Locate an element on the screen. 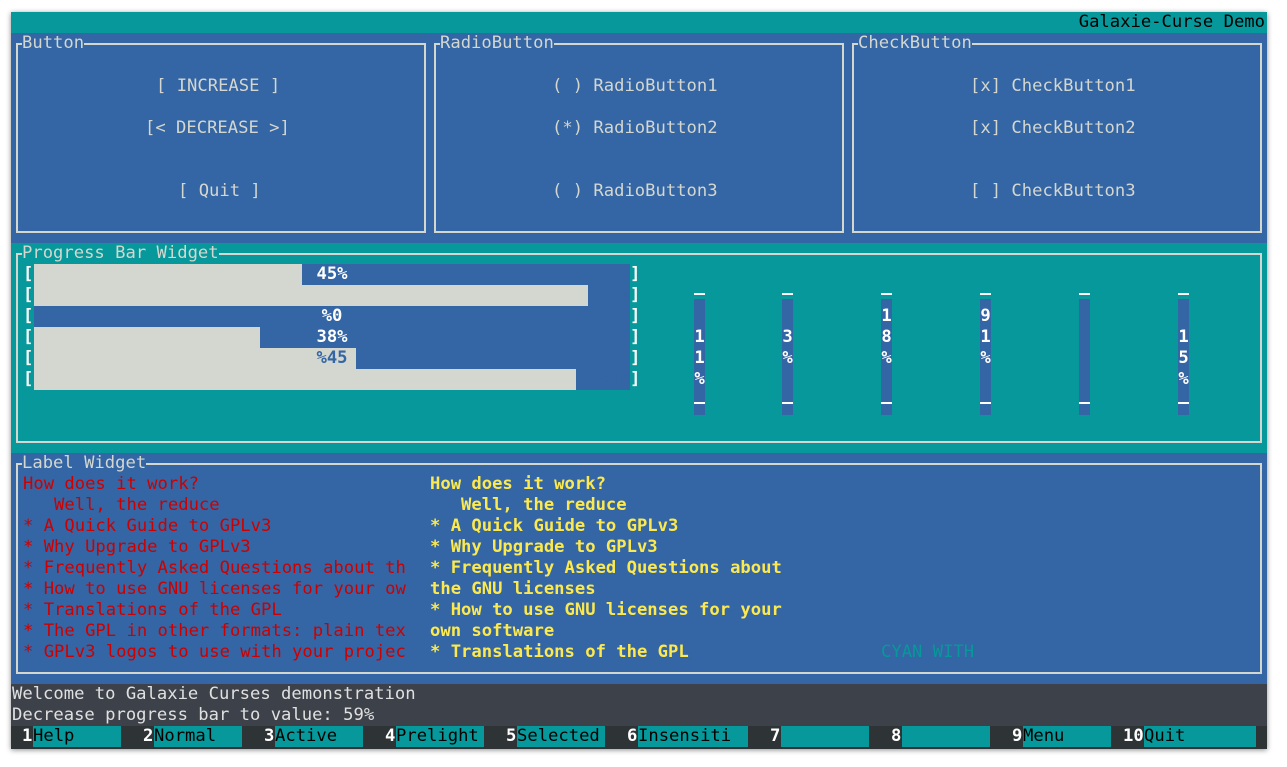 This screenshot has width=1287, height=767. fkey-7: 7 is located at coordinates (819, 736).